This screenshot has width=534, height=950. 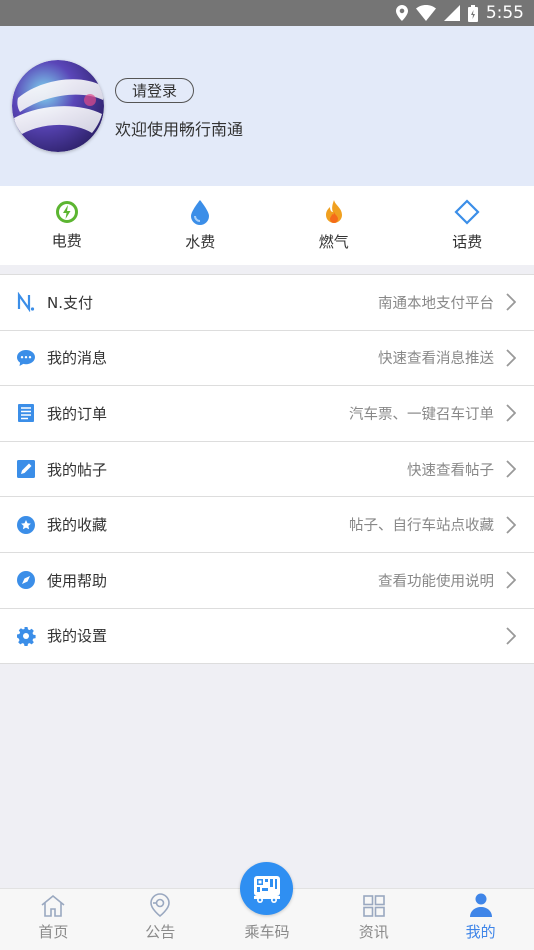 I want to click on quick-actions: 电费 水费 燃气 话费, so click(x=267, y=225).